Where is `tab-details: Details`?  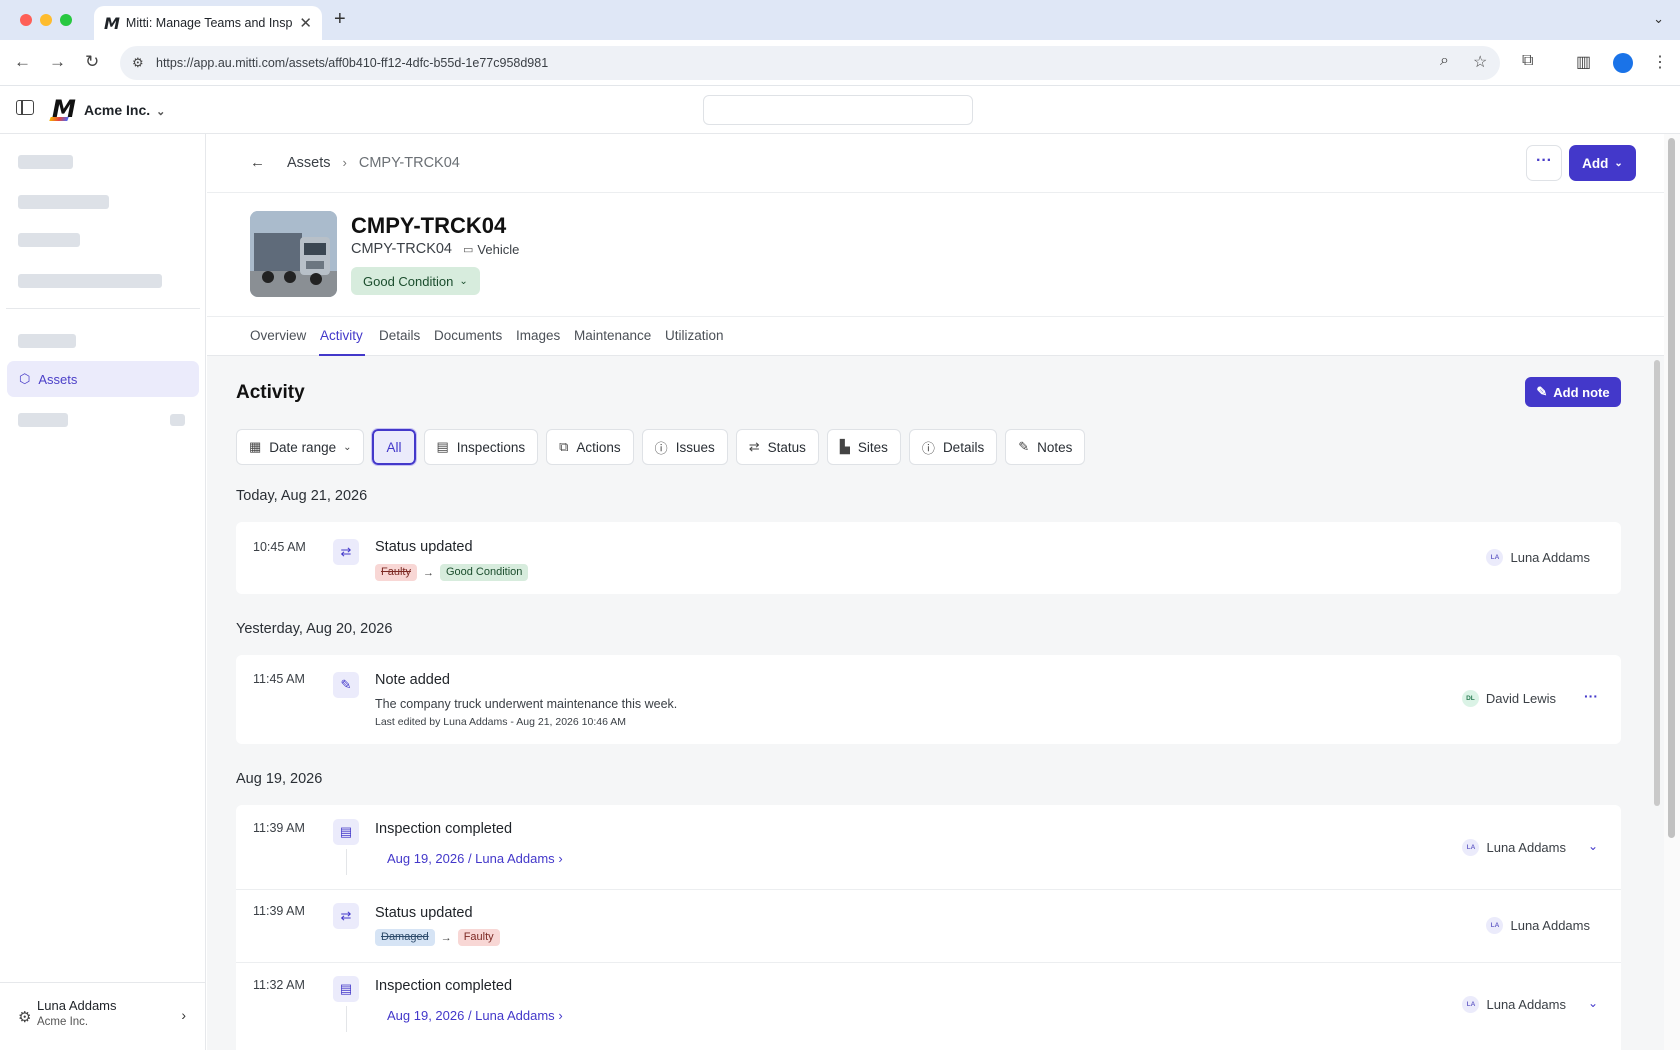
tab-details: Details is located at coordinates (399, 335).